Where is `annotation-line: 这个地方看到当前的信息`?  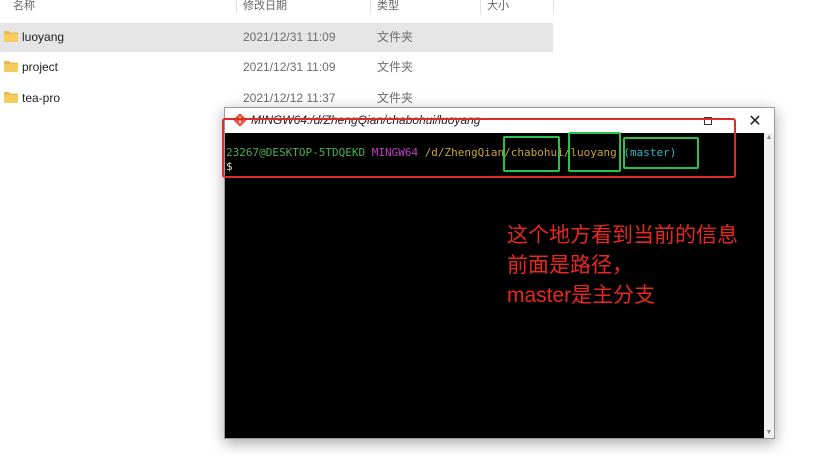 annotation-line: 这个地方看到当前的信息 is located at coordinates (622, 235).